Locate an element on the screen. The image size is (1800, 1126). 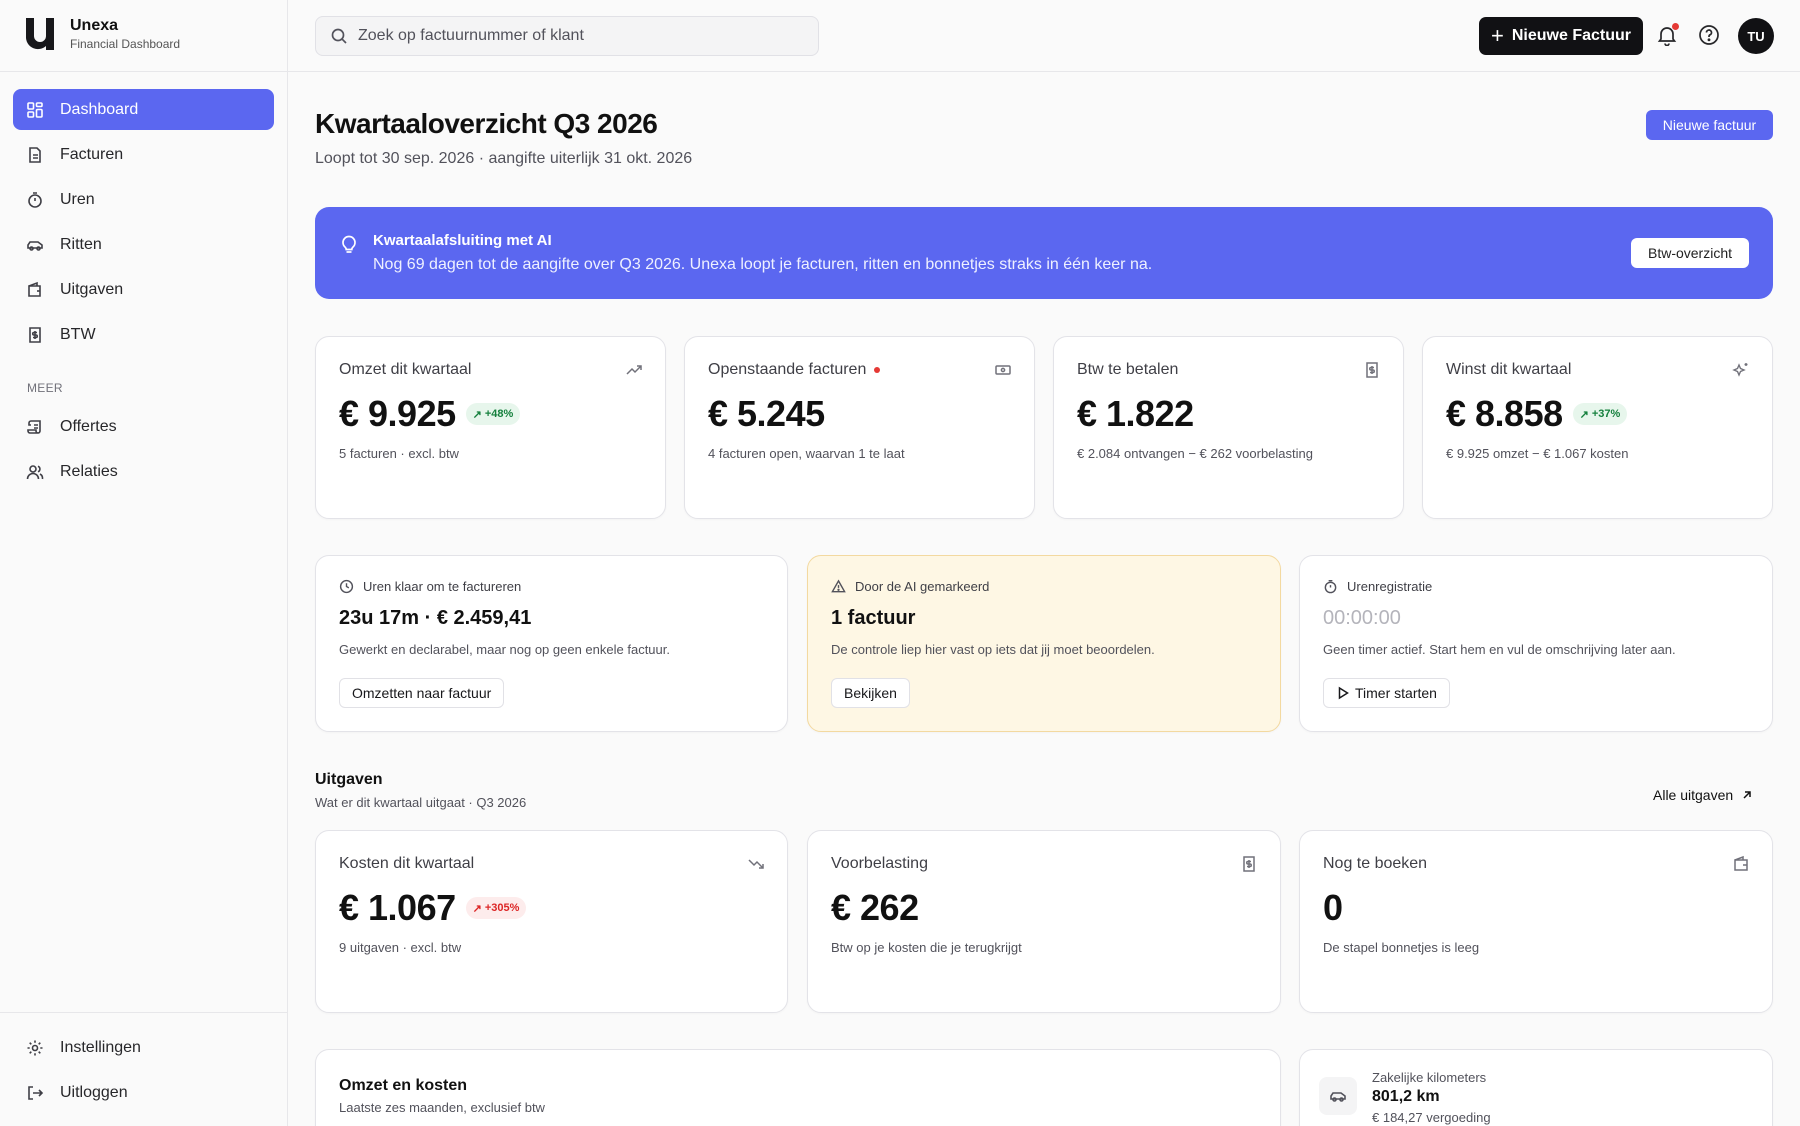
all-expenses-link: Alle uitgaven is located at coordinates (1703, 795).